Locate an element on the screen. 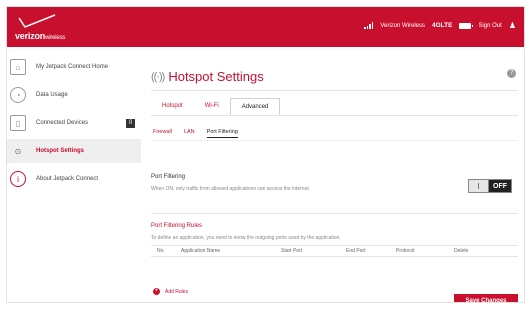 The width and height of the screenshot is (531, 309). home-icon: ⌂ is located at coordinates (18, 67).